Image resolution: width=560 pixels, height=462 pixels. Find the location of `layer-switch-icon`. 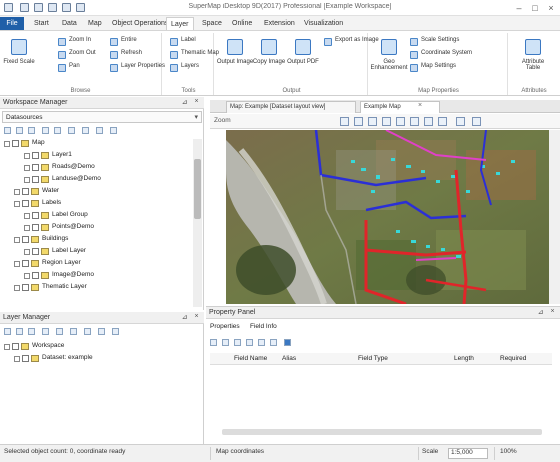

layer-switch-icon is located at coordinates (442, 121).